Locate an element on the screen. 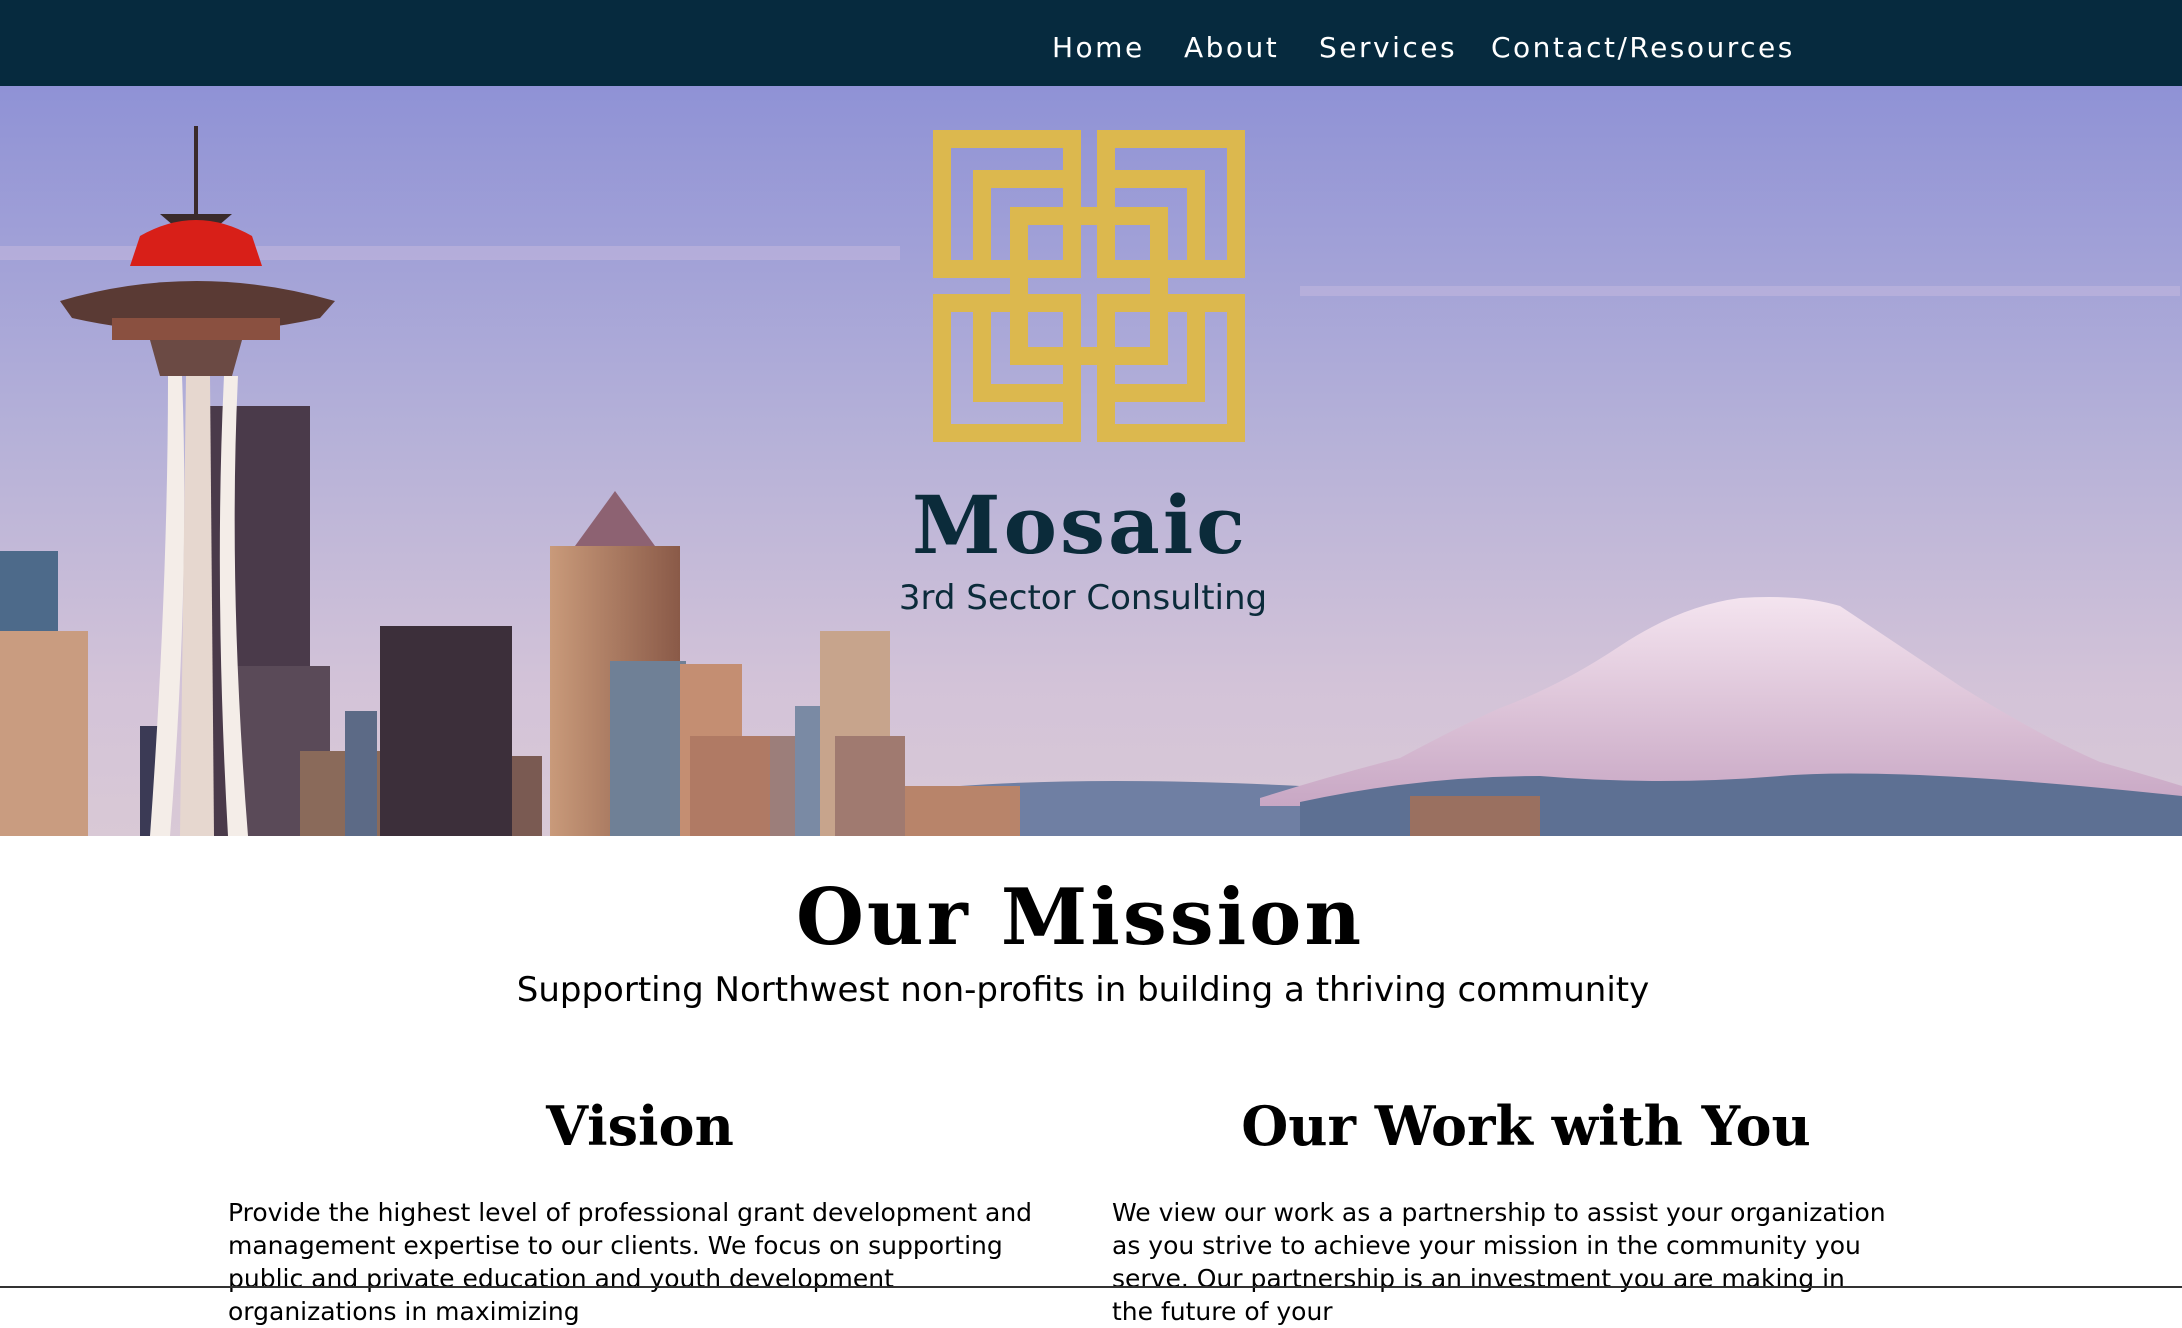 This screenshot has height=1328, width=2182. vision-heading: Vision is located at coordinates (640, 1126).